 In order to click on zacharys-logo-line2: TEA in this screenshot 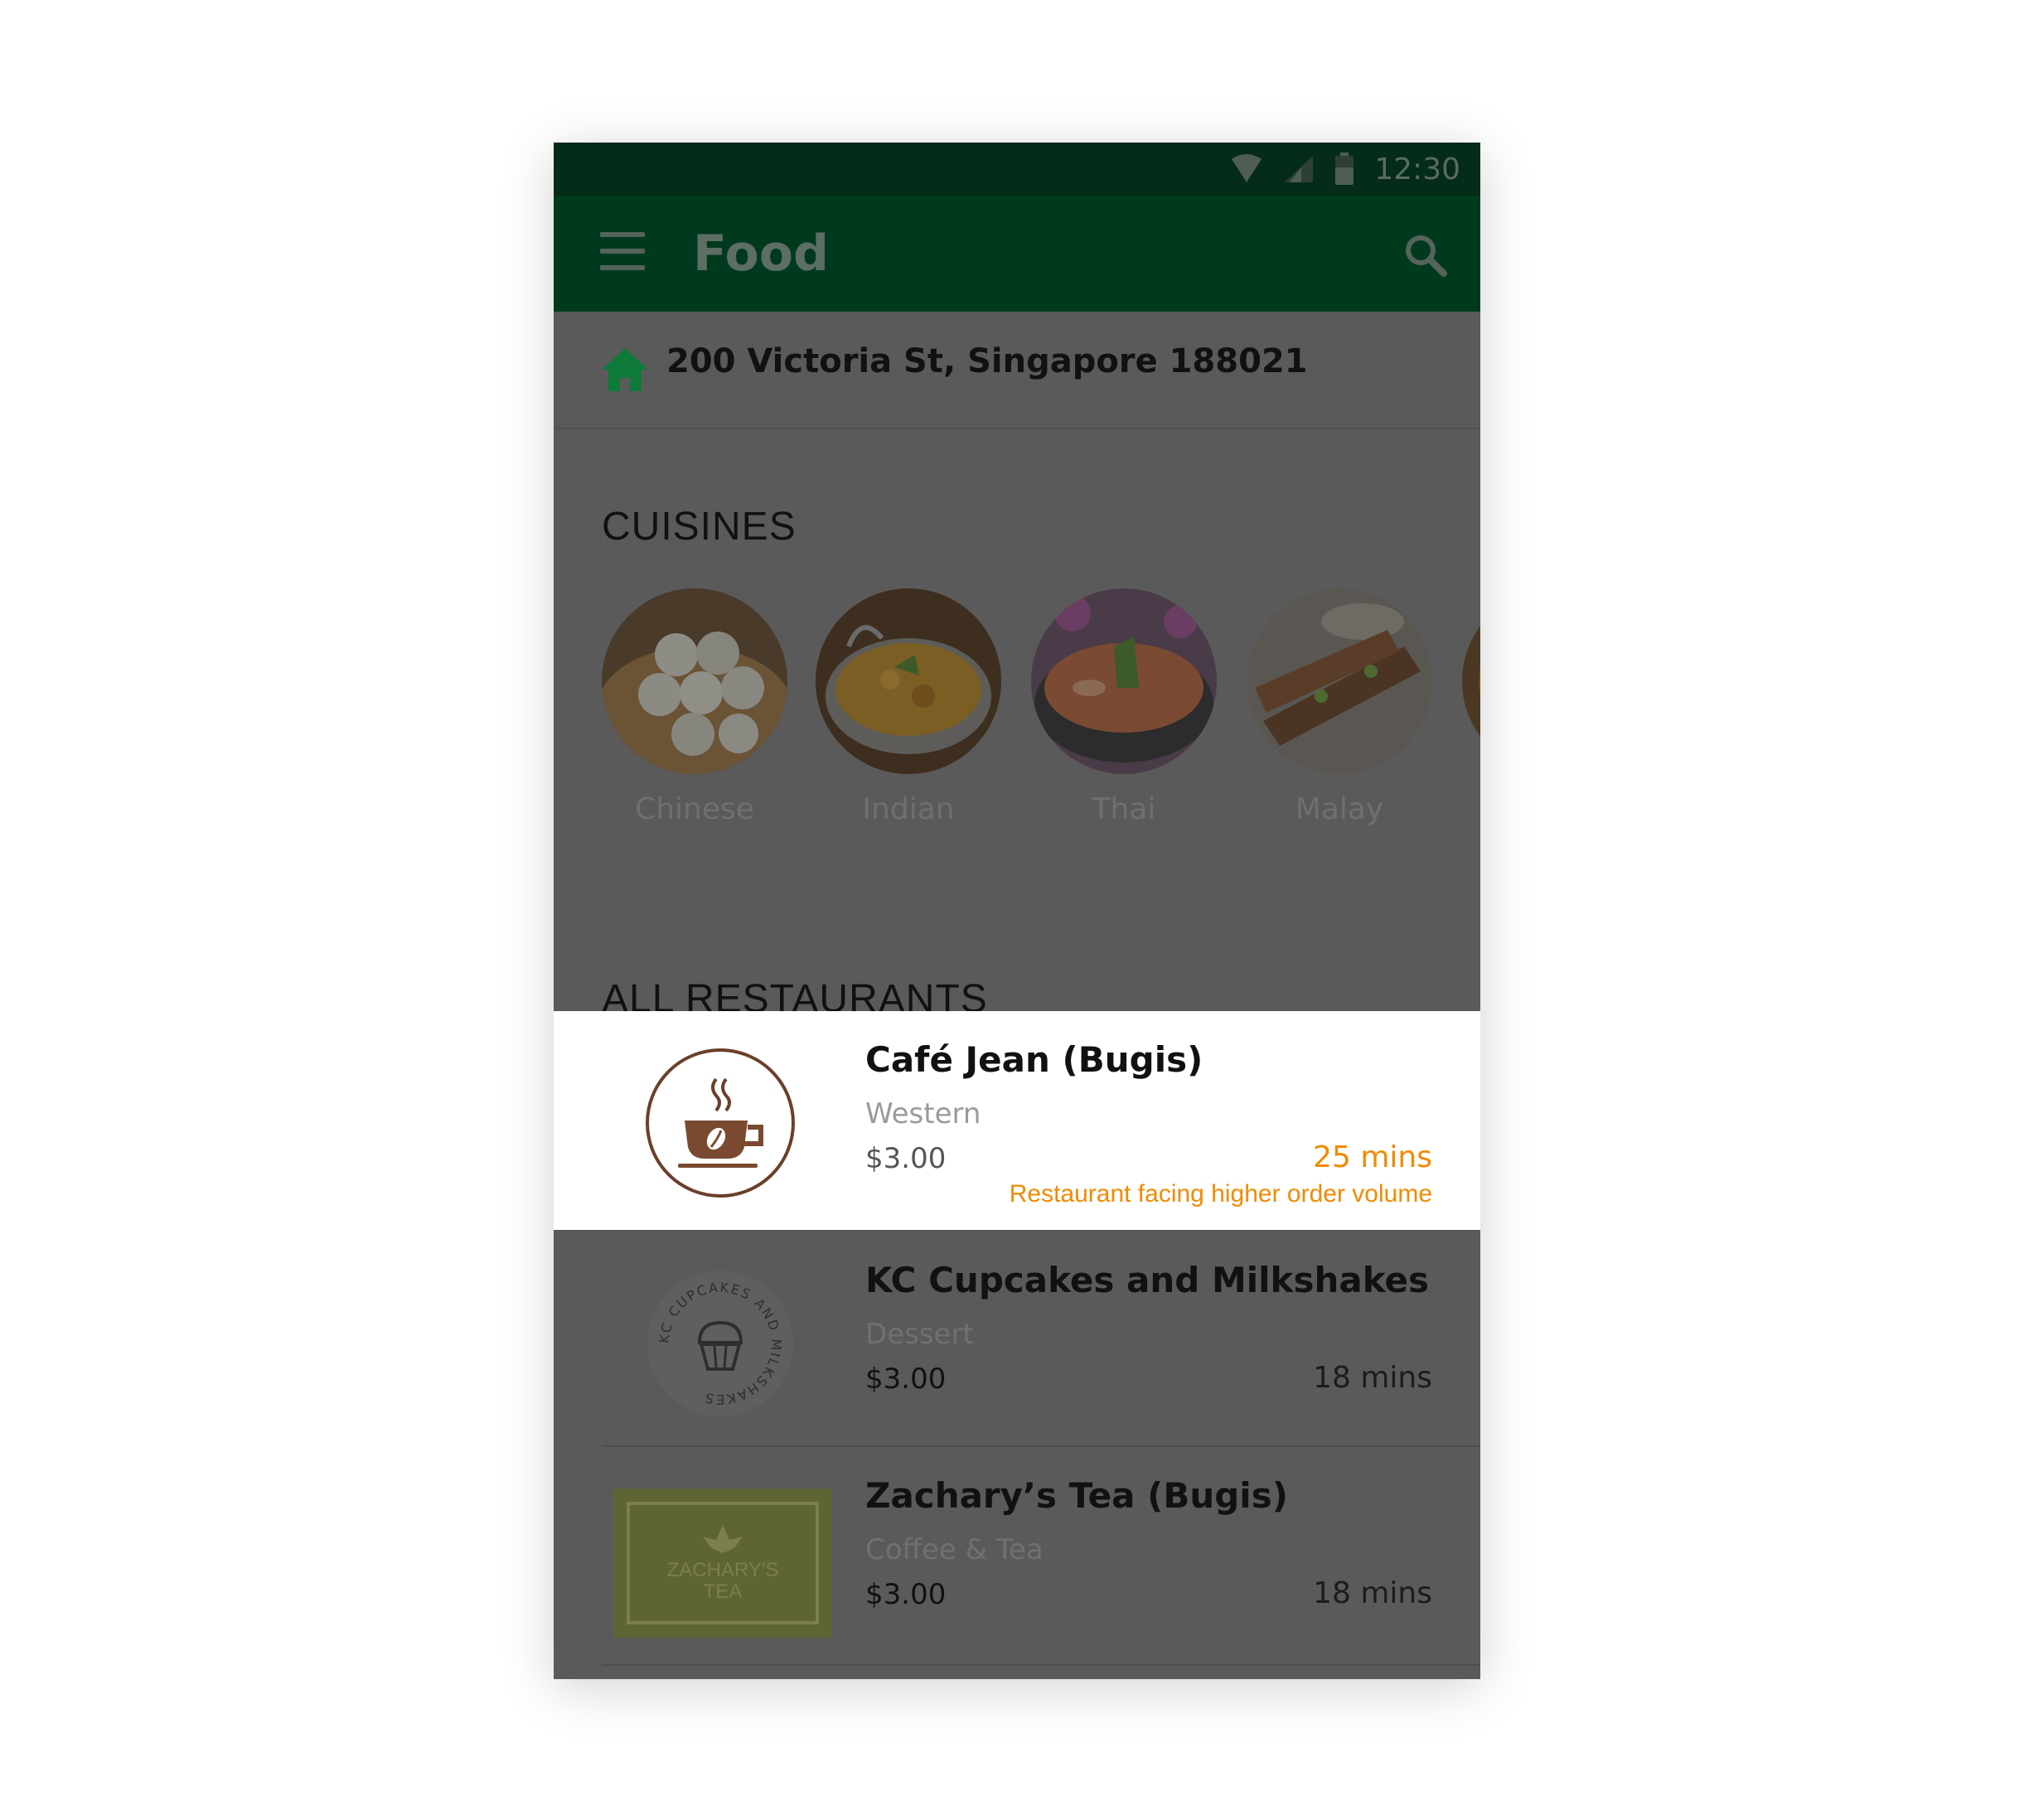, I will do `click(723, 1591)`.